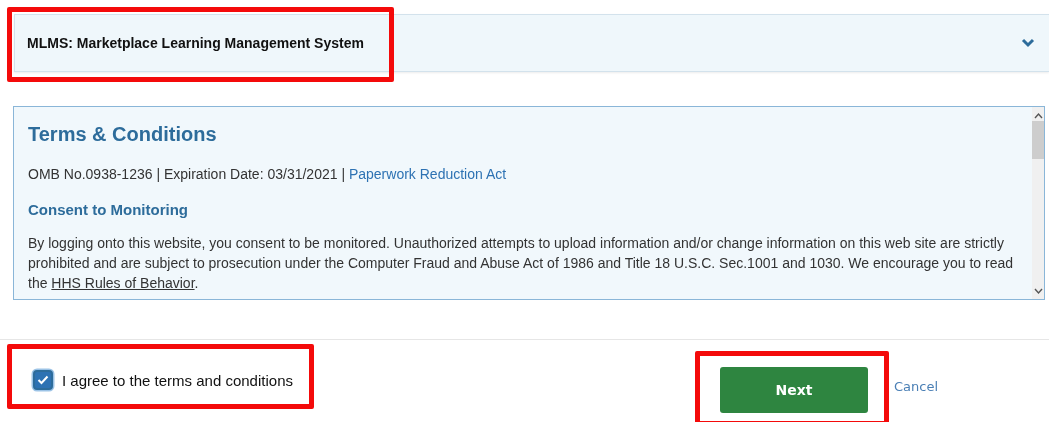 The height and width of the screenshot is (422, 1049). What do you see at coordinates (108, 209) in the screenshot?
I see `section-heading: Consent to Monitoring` at bounding box center [108, 209].